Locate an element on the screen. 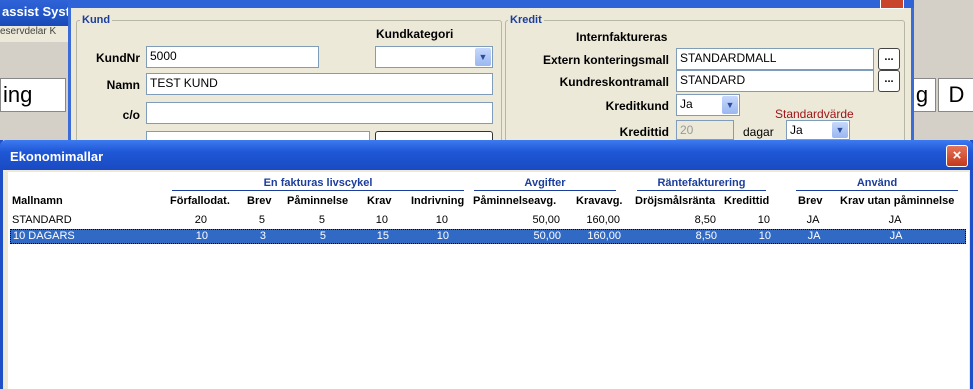  cell-krav: 15 is located at coordinates (382, 236).